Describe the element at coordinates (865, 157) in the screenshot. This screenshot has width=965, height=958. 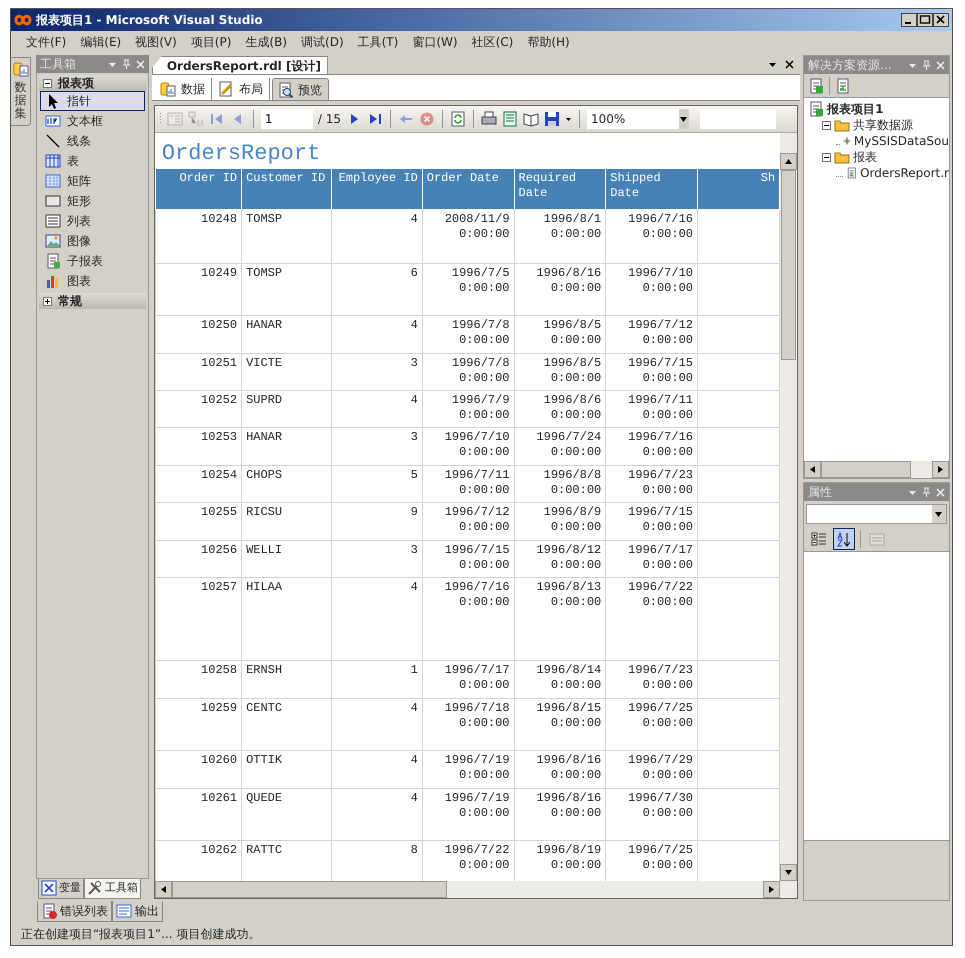
I see `tree-item: 报表` at that location.